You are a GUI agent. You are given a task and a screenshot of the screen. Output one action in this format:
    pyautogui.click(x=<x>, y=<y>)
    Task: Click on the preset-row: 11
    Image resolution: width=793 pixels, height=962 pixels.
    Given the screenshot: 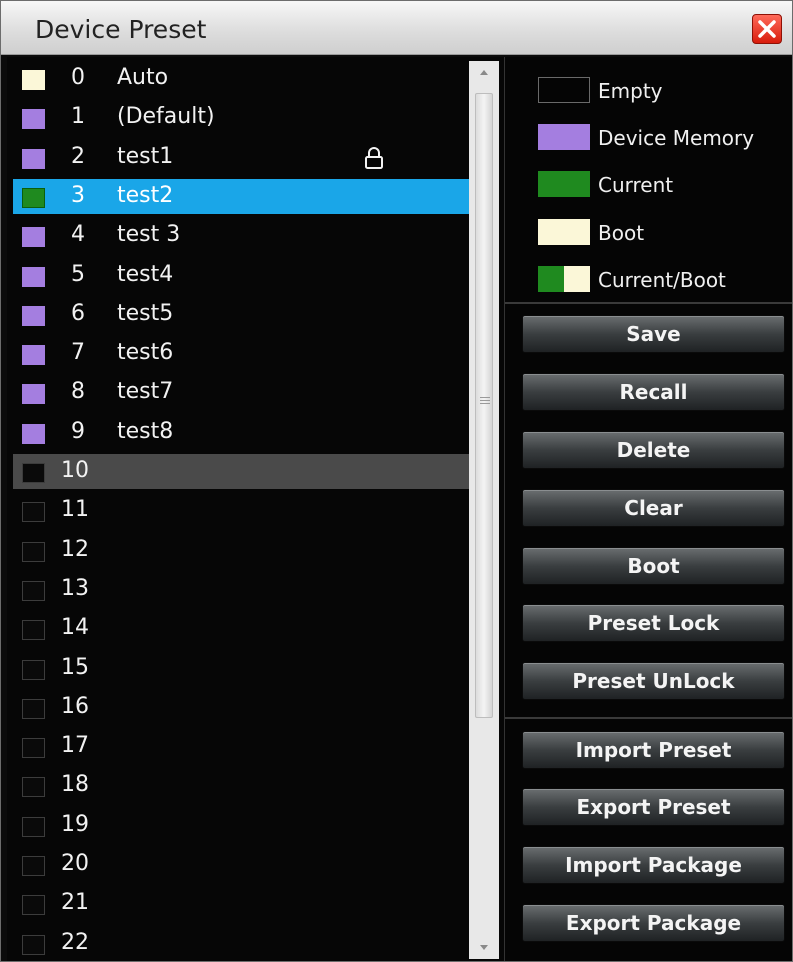 What is the action you would take?
    pyautogui.click(x=242, y=510)
    